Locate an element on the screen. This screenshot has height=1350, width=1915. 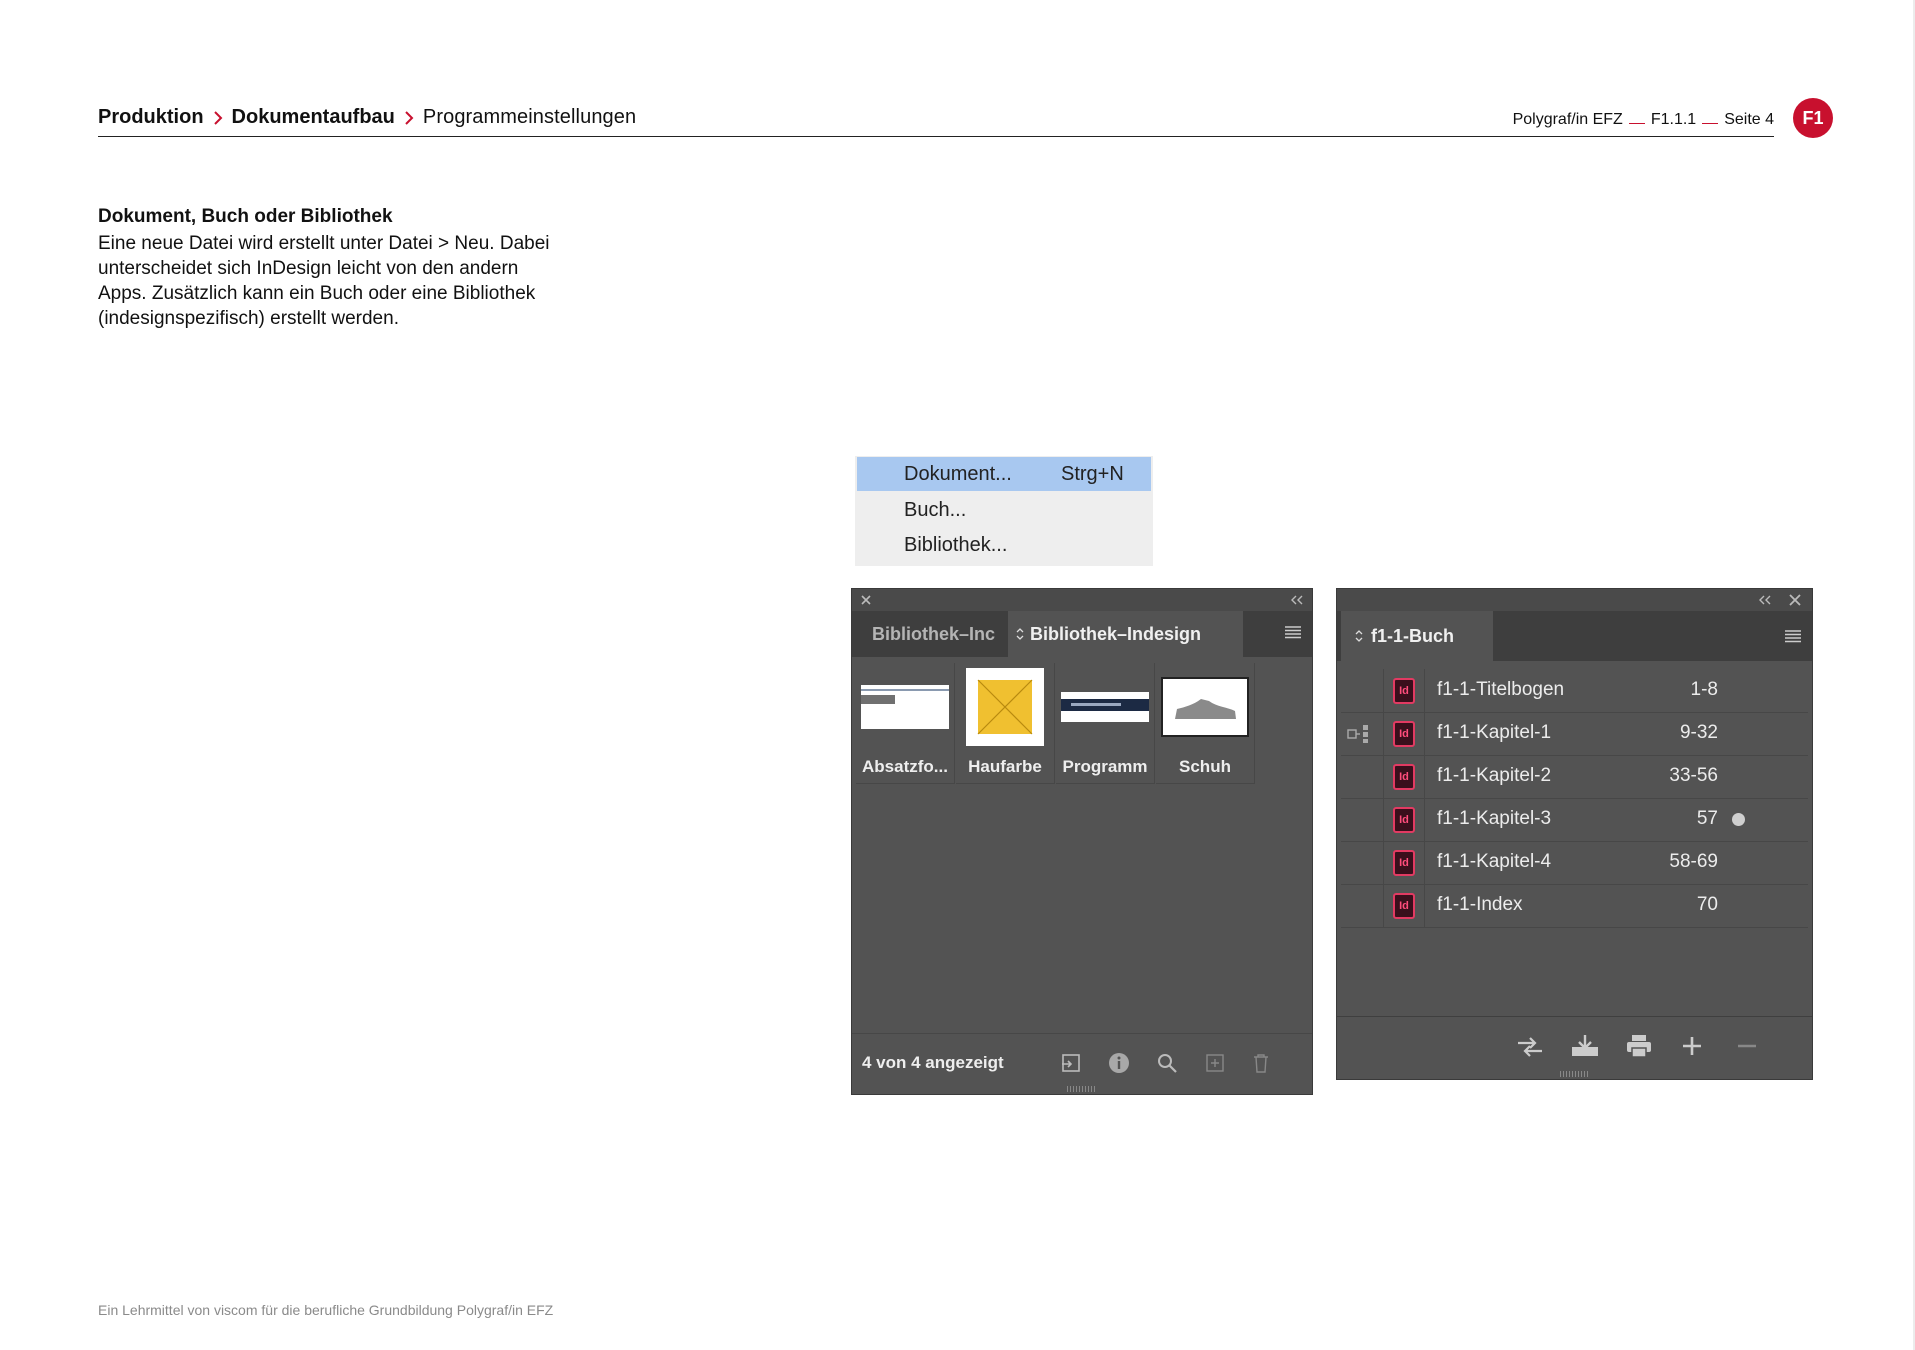
info-icon is located at coordinates (1119, 1063).